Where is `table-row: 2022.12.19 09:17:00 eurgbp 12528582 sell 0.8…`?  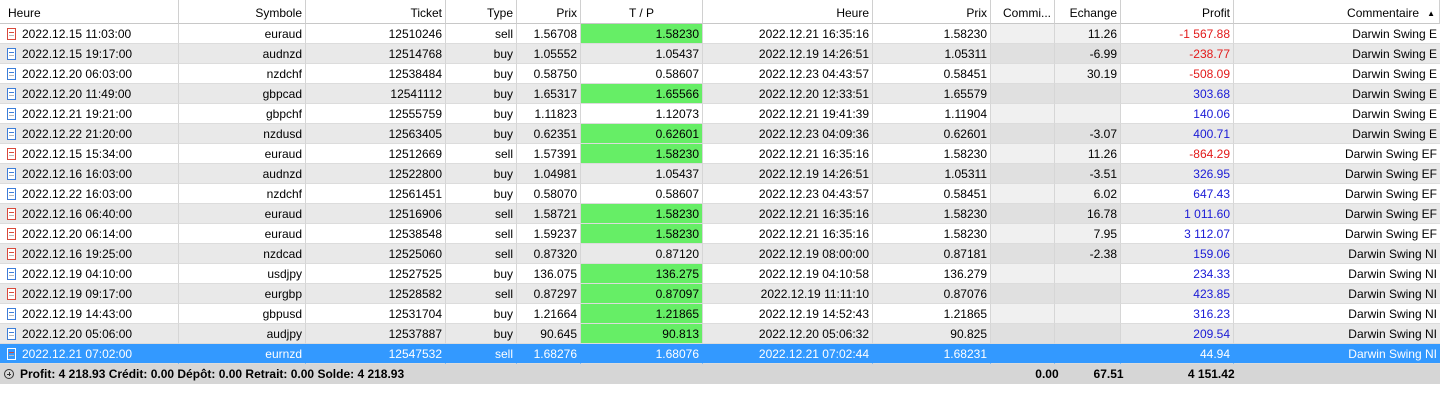 table-row: 2022.12.19 09:17:00 eurgbp 12528582 sell 0.8… is located at coordinates (720, 294).